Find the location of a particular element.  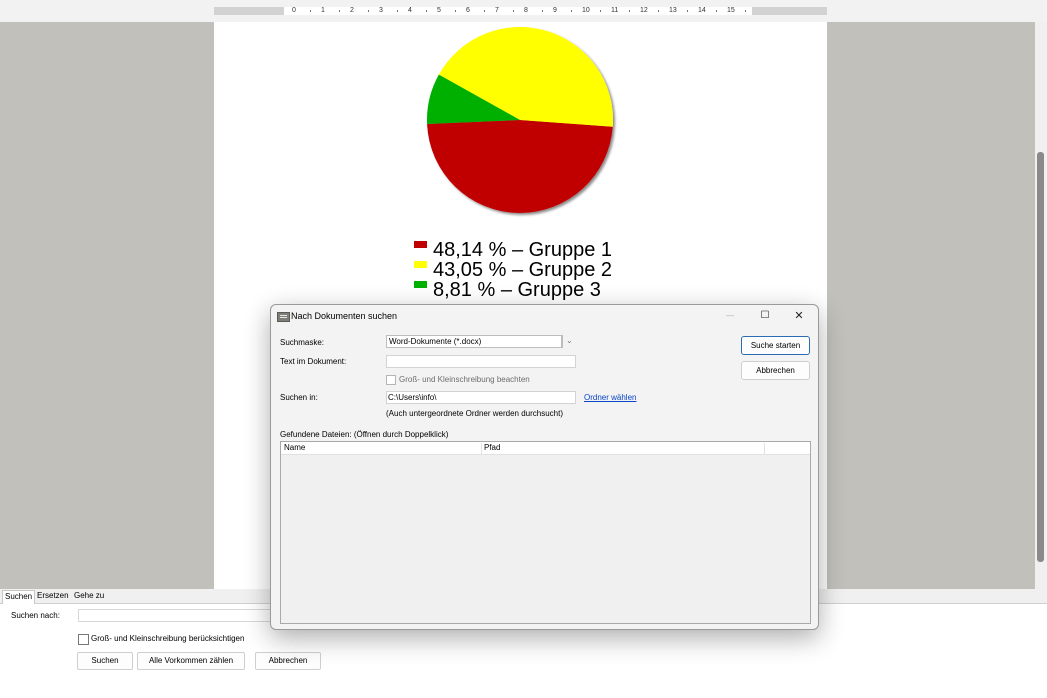

mask-value: Word-Dokumente (*.docx) is located at coordinates (435, 341).